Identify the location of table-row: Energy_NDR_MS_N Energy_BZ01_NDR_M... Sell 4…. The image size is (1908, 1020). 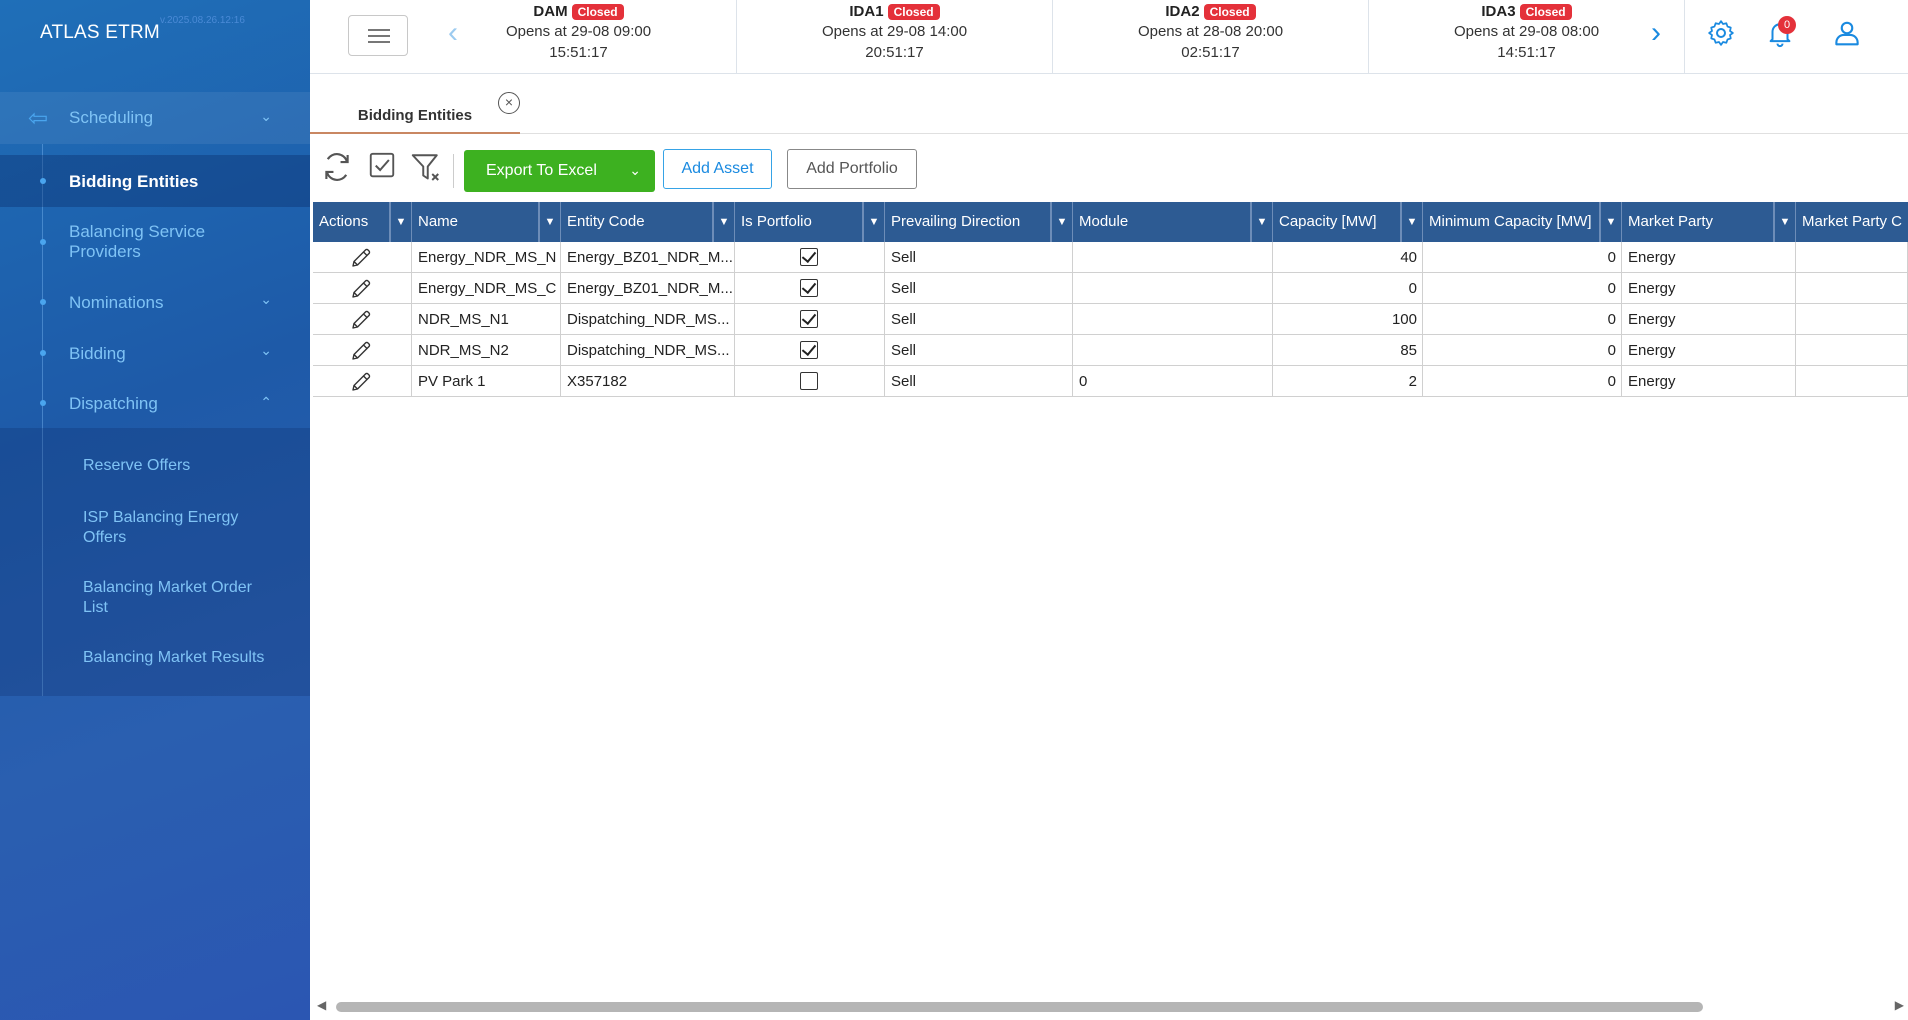
(1110, 257).